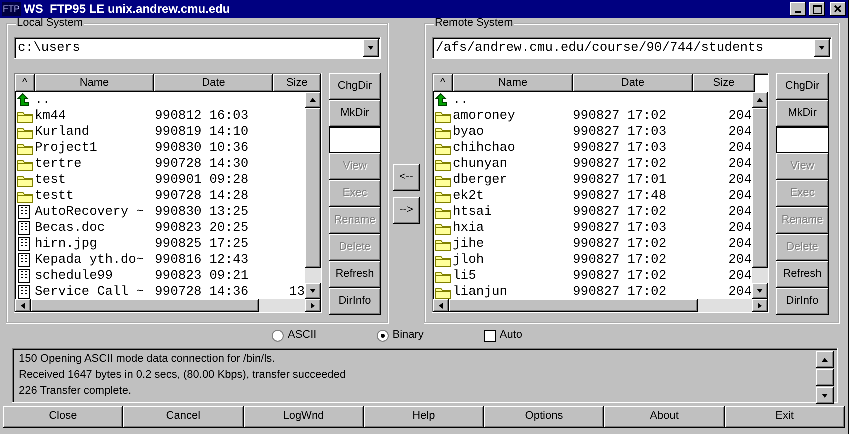  I want to click on path-combo-box: /afs/andrew.cmu.edu/course/90/744/students, so click(632, 48).